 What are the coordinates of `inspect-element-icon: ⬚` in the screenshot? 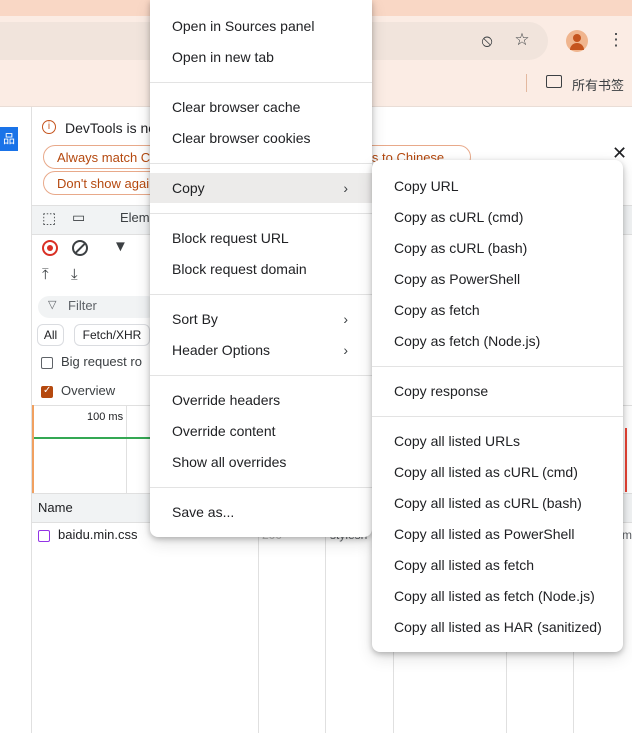 It's located at (49, 218).